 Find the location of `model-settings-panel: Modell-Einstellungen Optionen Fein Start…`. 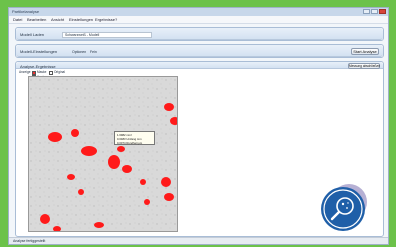

model-settings-panel: Modell-Einstellungen Optionen Fein Start… is located at coordinates (199, 51).